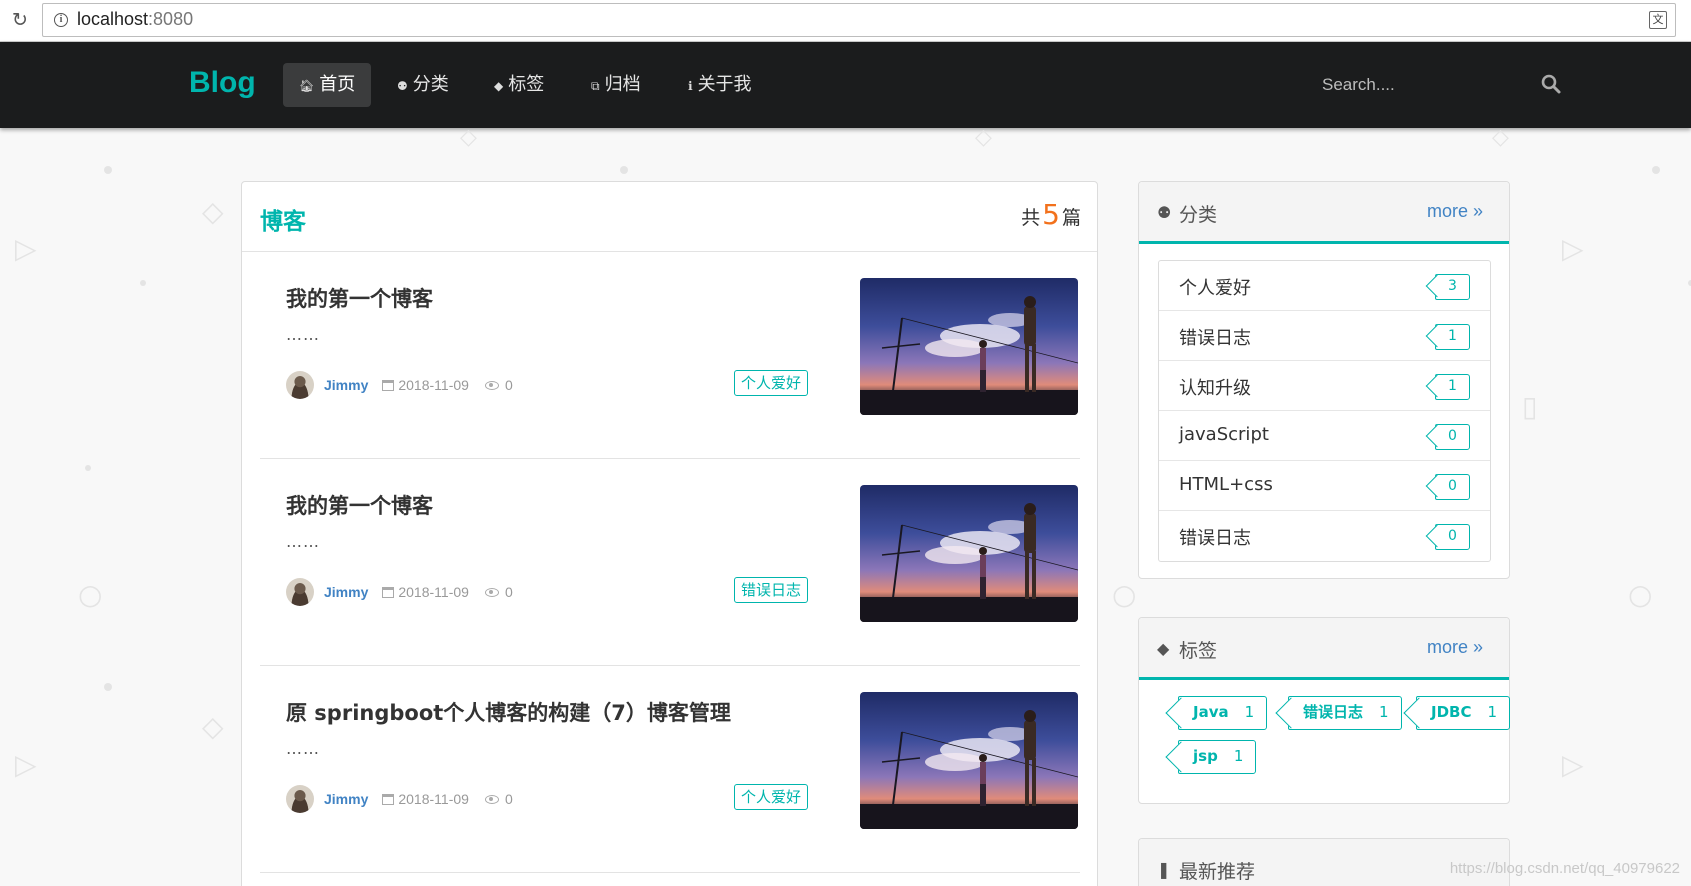  Describe the element at coordinates (1551, 84) in the screenshot. I see `search-icon` at that location.